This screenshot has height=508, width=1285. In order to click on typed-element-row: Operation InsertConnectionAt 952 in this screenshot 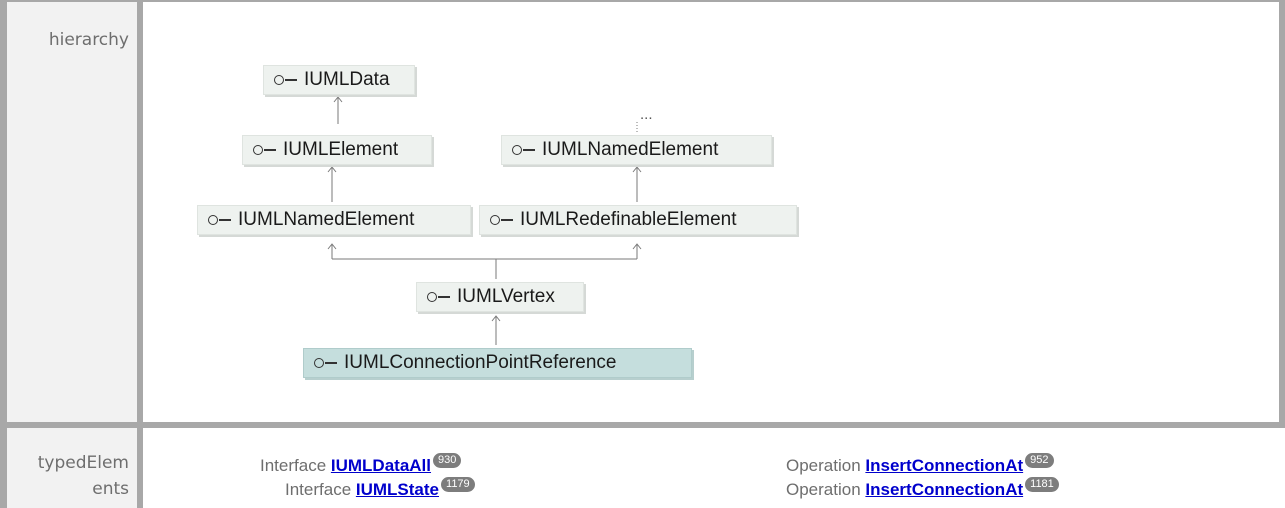, I will do `click(920, 464)`.